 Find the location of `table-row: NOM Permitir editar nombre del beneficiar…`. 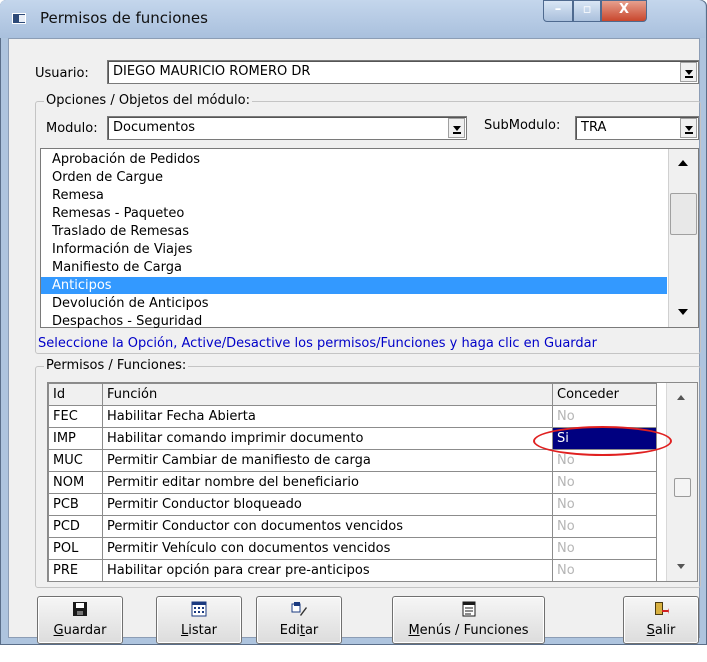

table-row: NOM Permitir editar nombre del beneficiar… is located at coordinates (352, 482).